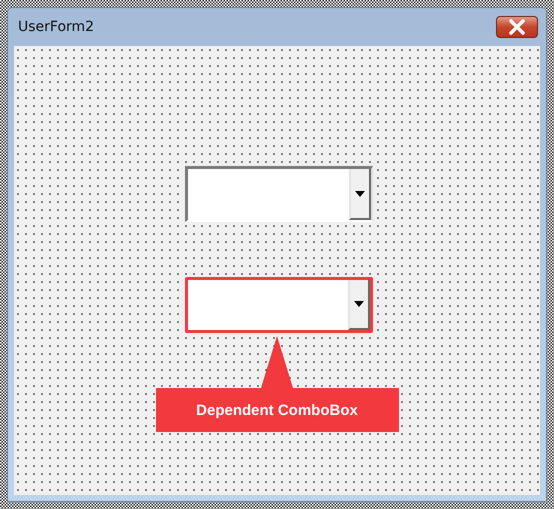 The image size is (554, 509). I want to click on close-button, so click(517, 27).